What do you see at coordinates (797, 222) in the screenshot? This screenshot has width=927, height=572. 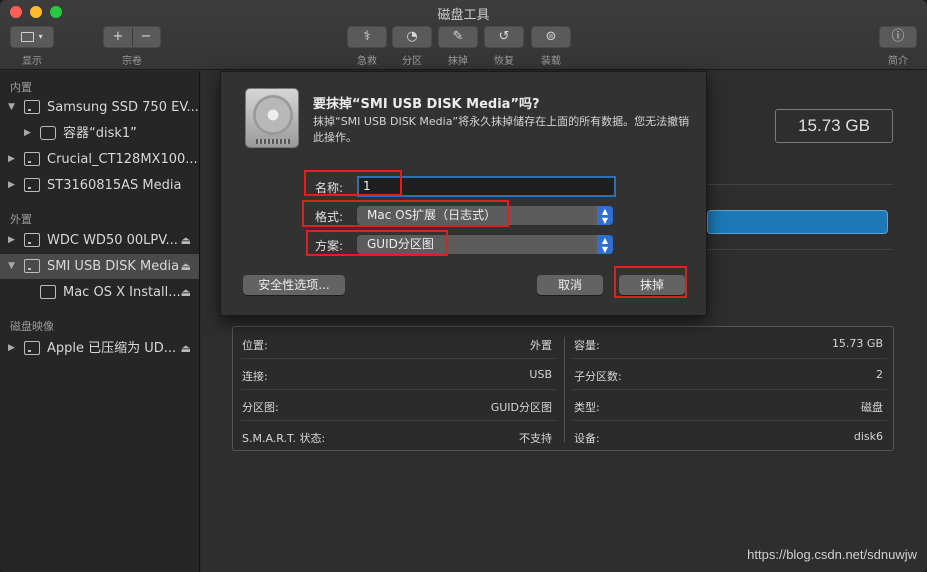 I see `usage-bar` at bounding box center [797, 222].